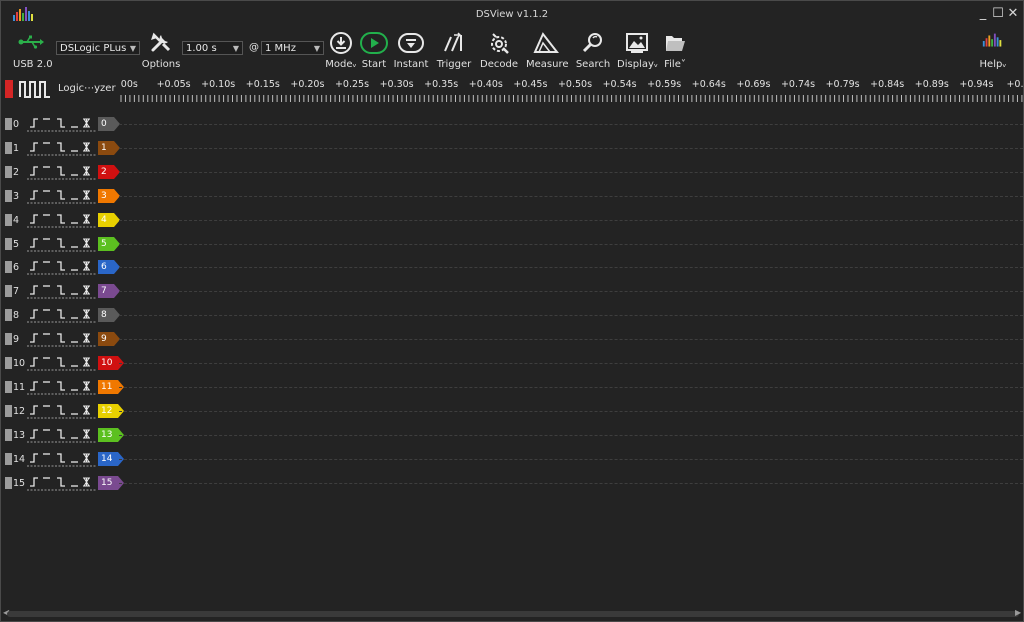 Image resolution: width=1024 pixels, height=622 pixels. What do you see at coordinates (637, 51) in the screenshot?
I see `display-button: Displayᵥ` at bounding box center [637, 51].